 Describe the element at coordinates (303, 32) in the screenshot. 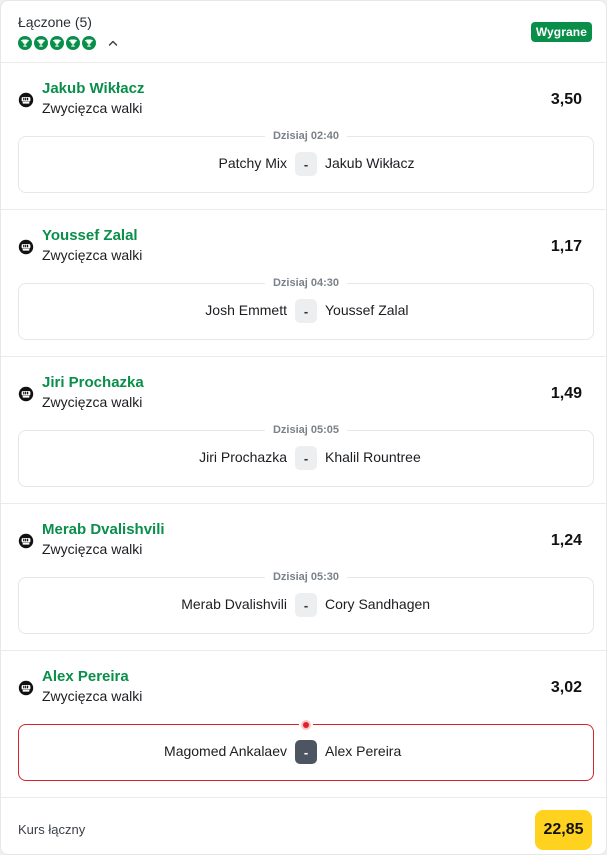

I see `bet-slip-header: Łączone (5) Wygrane` at that location.